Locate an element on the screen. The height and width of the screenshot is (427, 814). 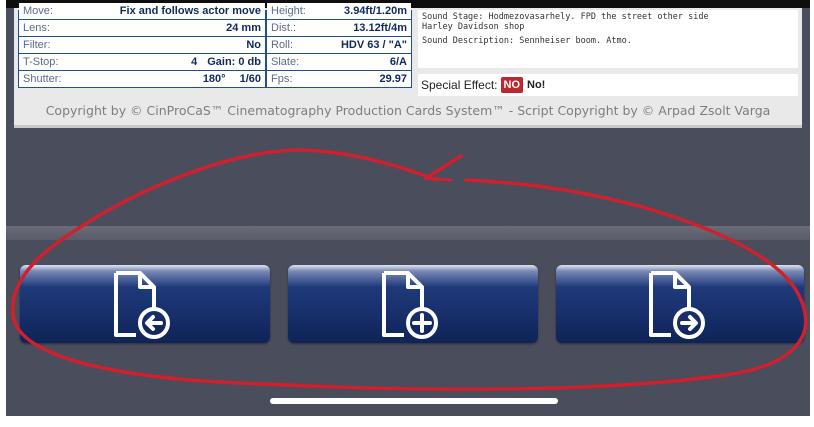
next-card-button is located at coordinates (680, 304).